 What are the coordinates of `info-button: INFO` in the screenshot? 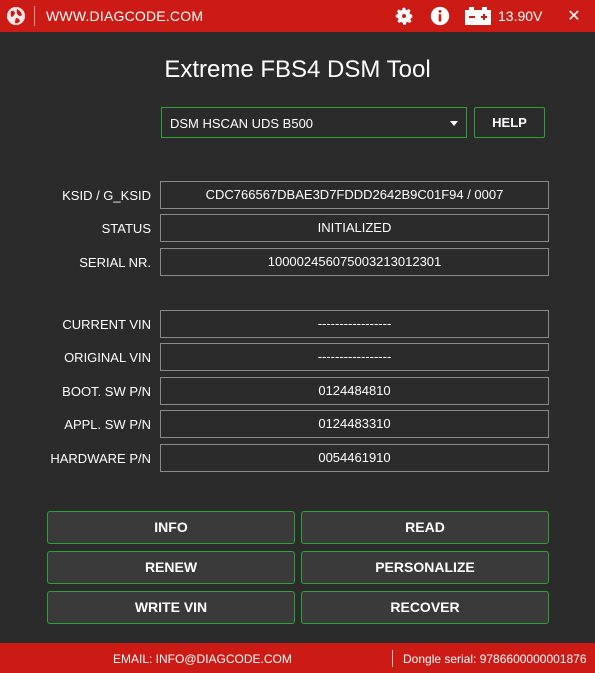 It's located at (171, 527).